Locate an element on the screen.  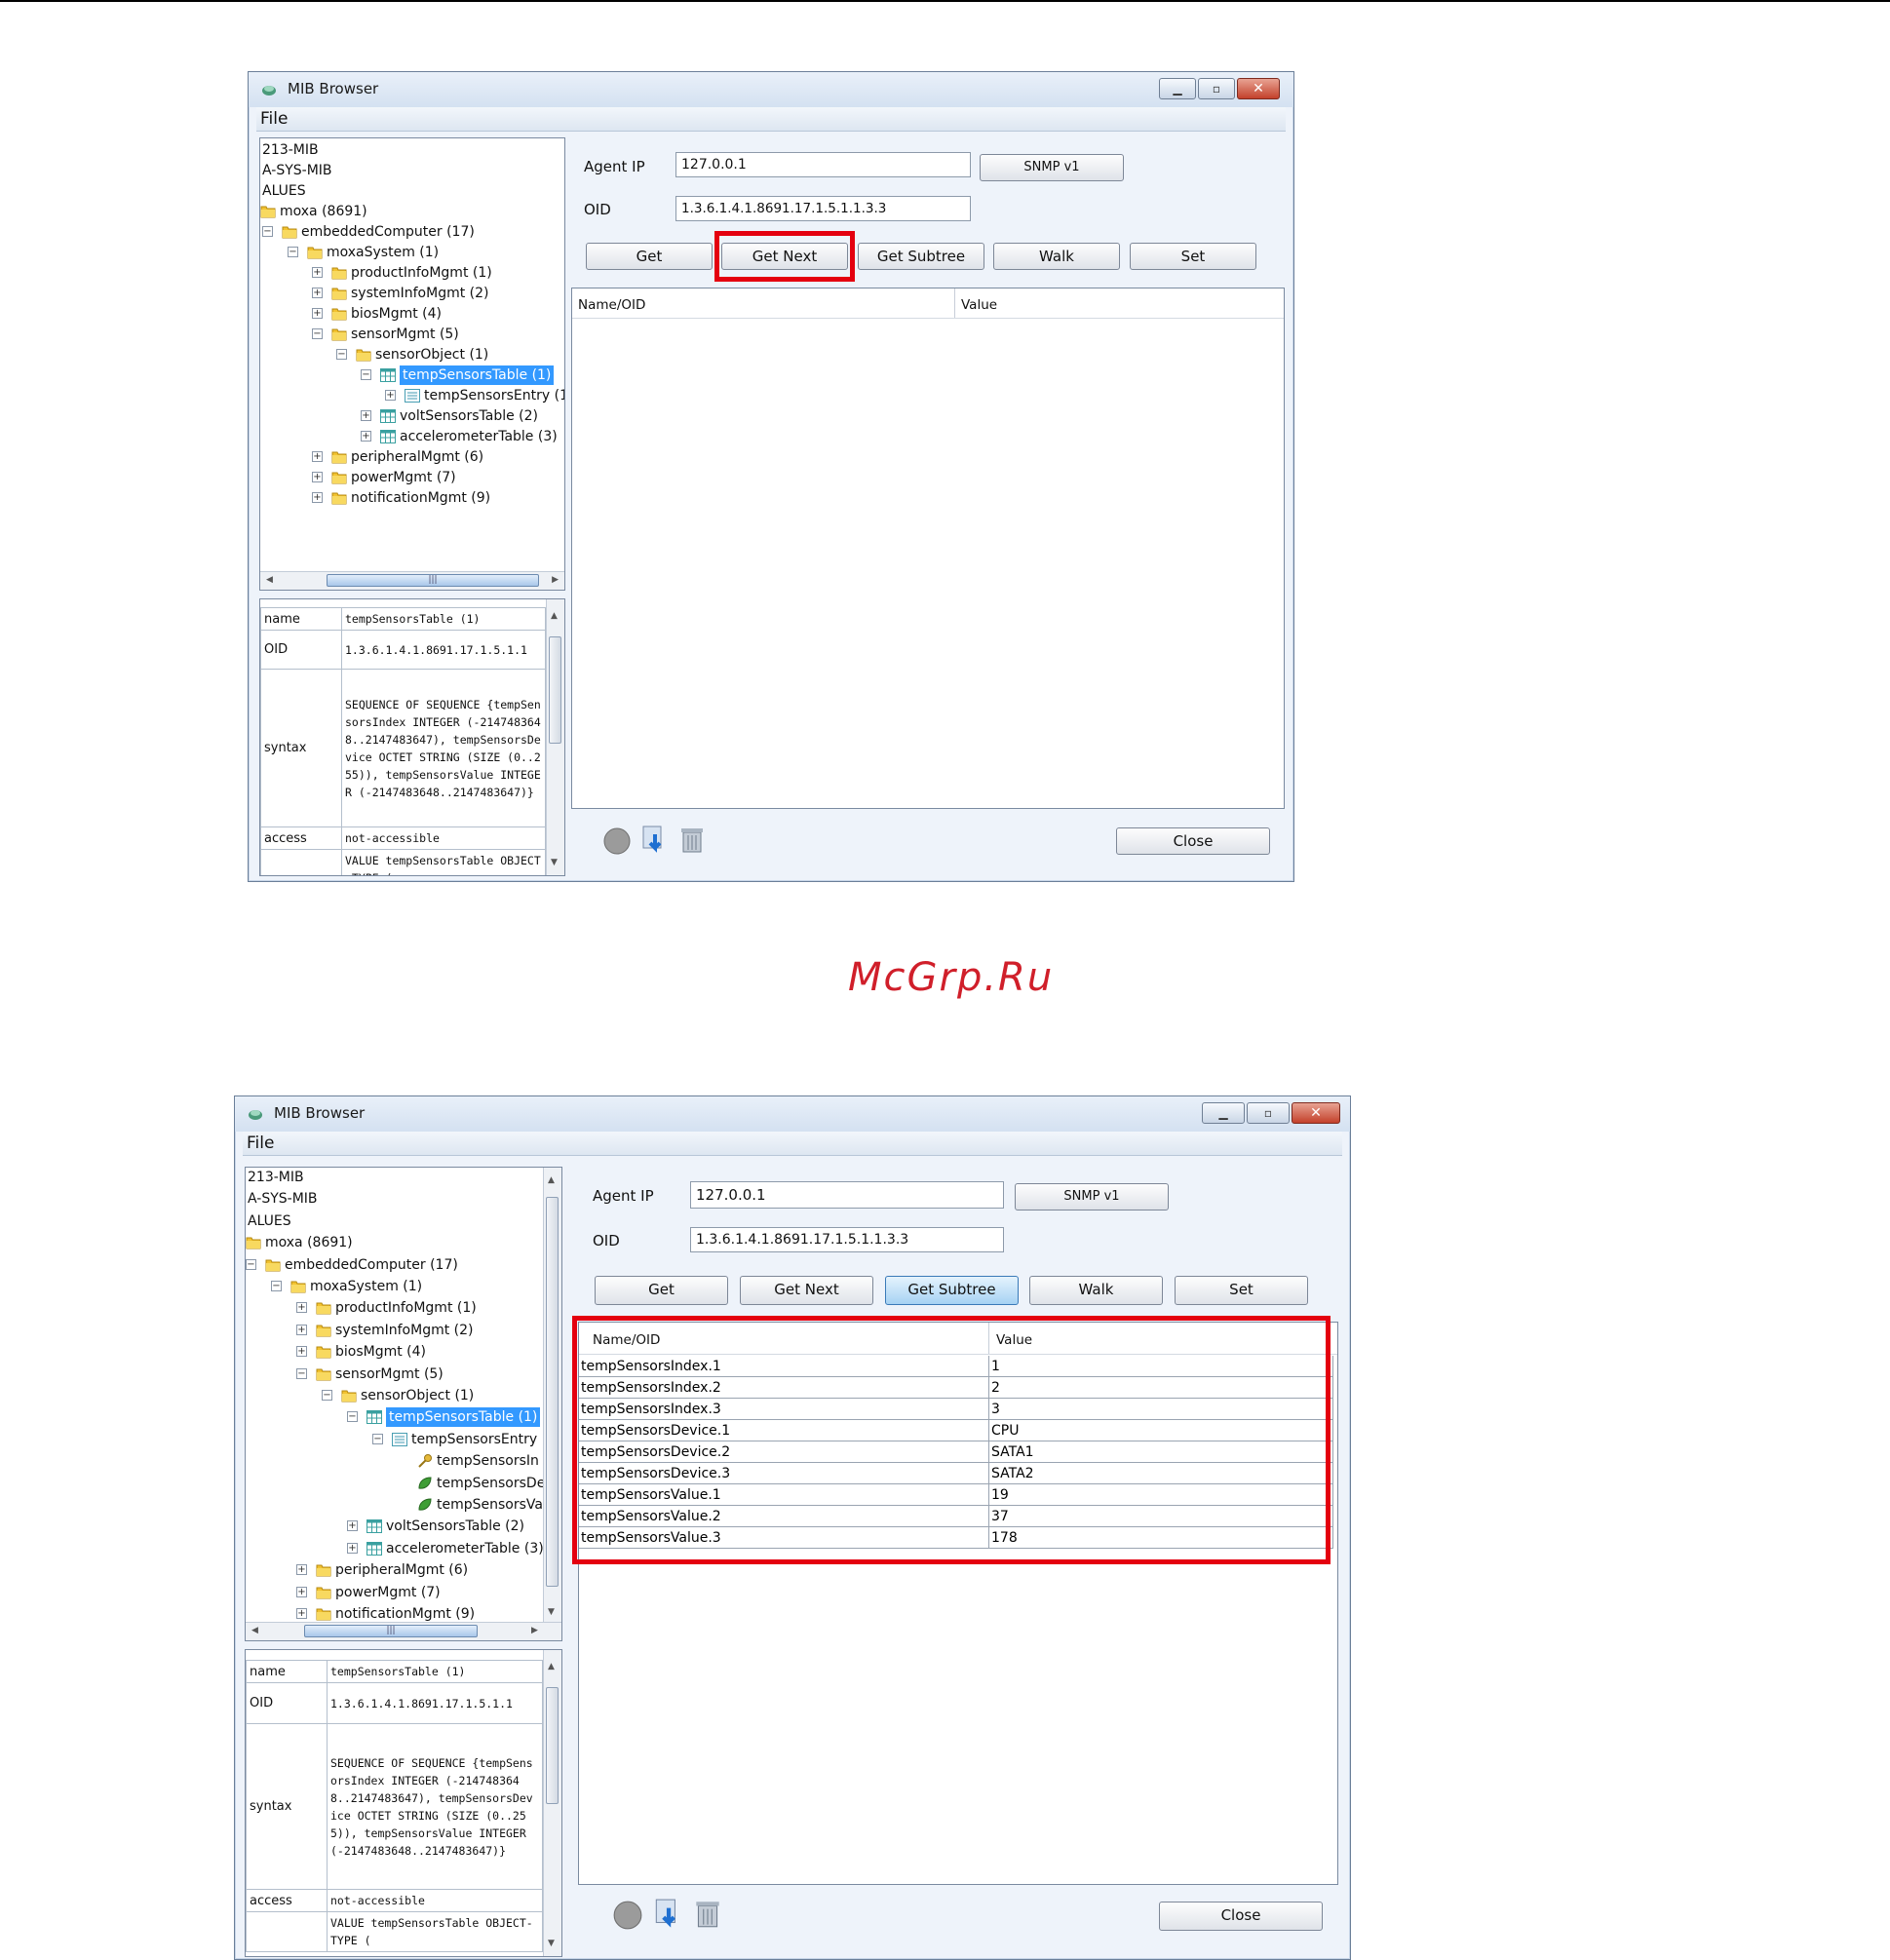
results-panel: Name/OID Value is located at coordinates (928, 548).